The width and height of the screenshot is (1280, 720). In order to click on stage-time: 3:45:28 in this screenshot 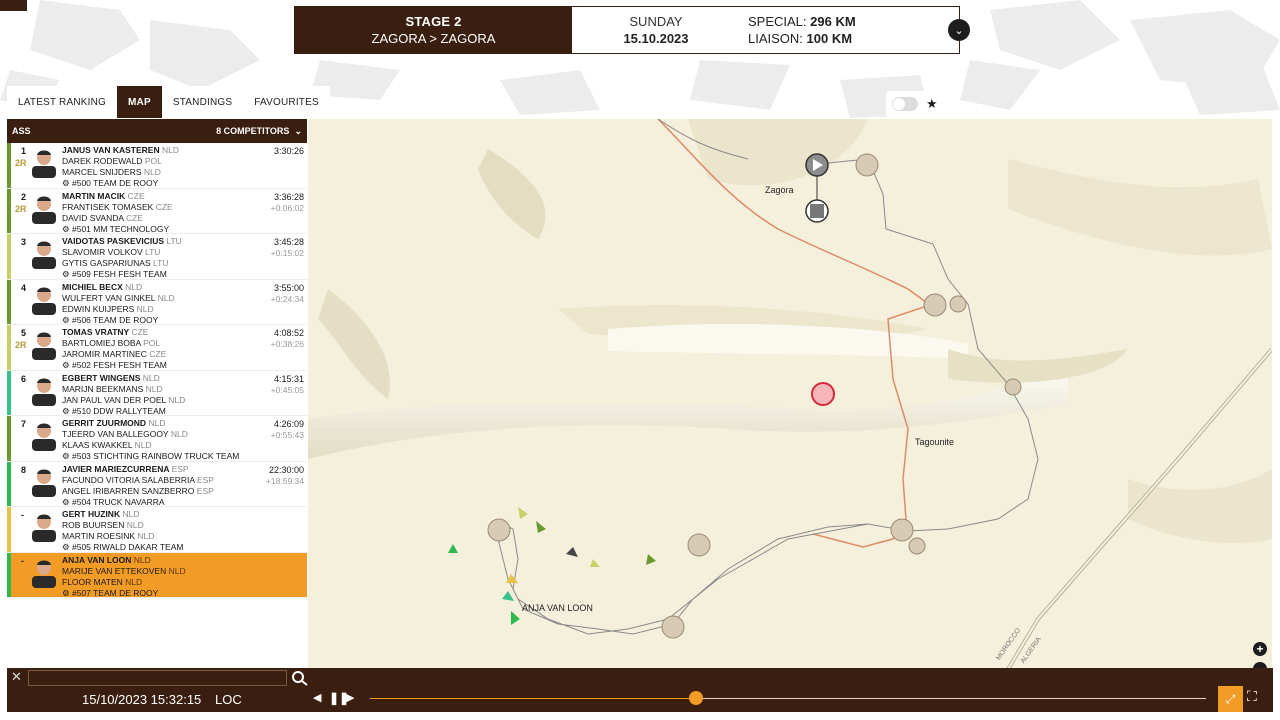, I will do `click(288, 242)`.